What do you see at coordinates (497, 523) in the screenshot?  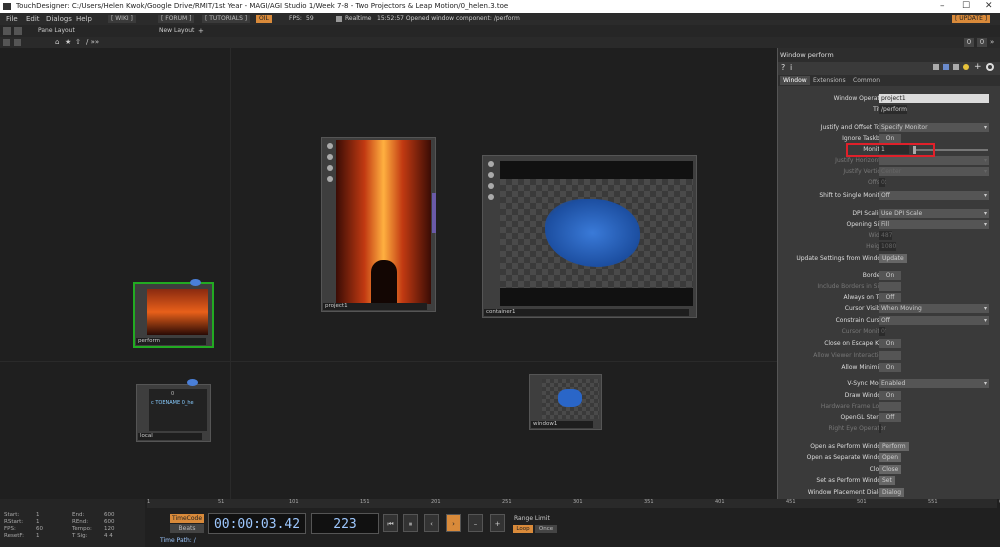 I see `add-frame-button: +` at bounding box center [497, 523].